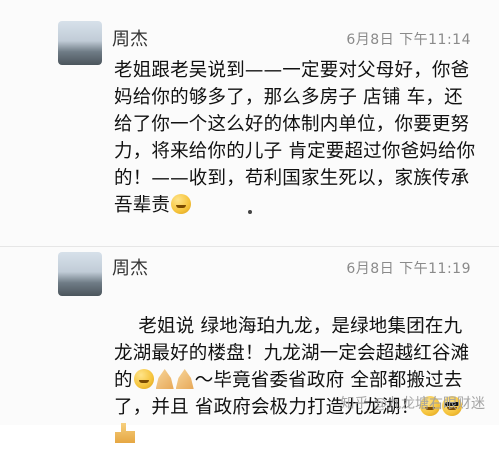  I want to click on grin-emoji, so click(143, 379).